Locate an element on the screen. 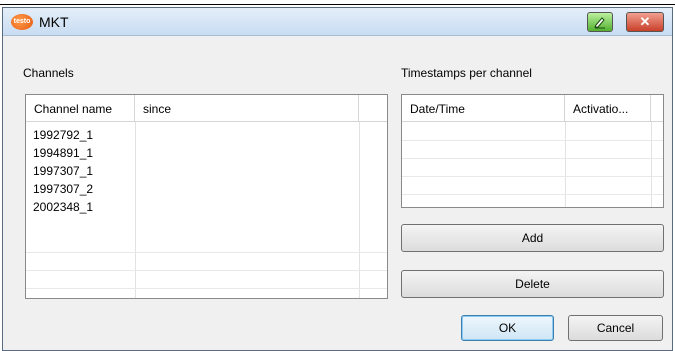 This screenshot has width=675, height=351. channels-label: Channels is located at coordinates (48, 73).